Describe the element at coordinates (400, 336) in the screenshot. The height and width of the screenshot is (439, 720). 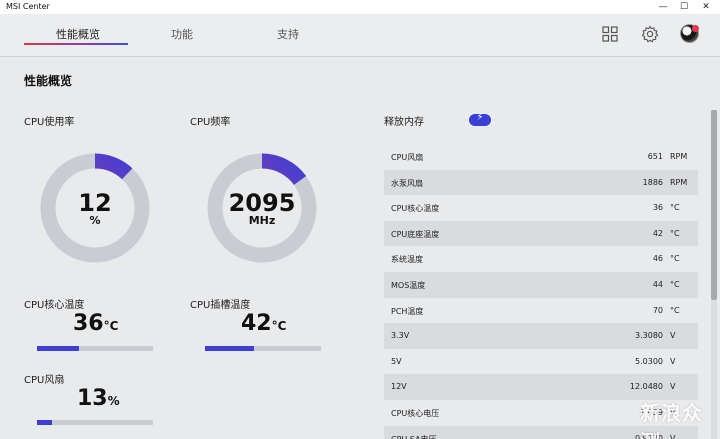
I see `sensor-name: 3.3V` at that location.